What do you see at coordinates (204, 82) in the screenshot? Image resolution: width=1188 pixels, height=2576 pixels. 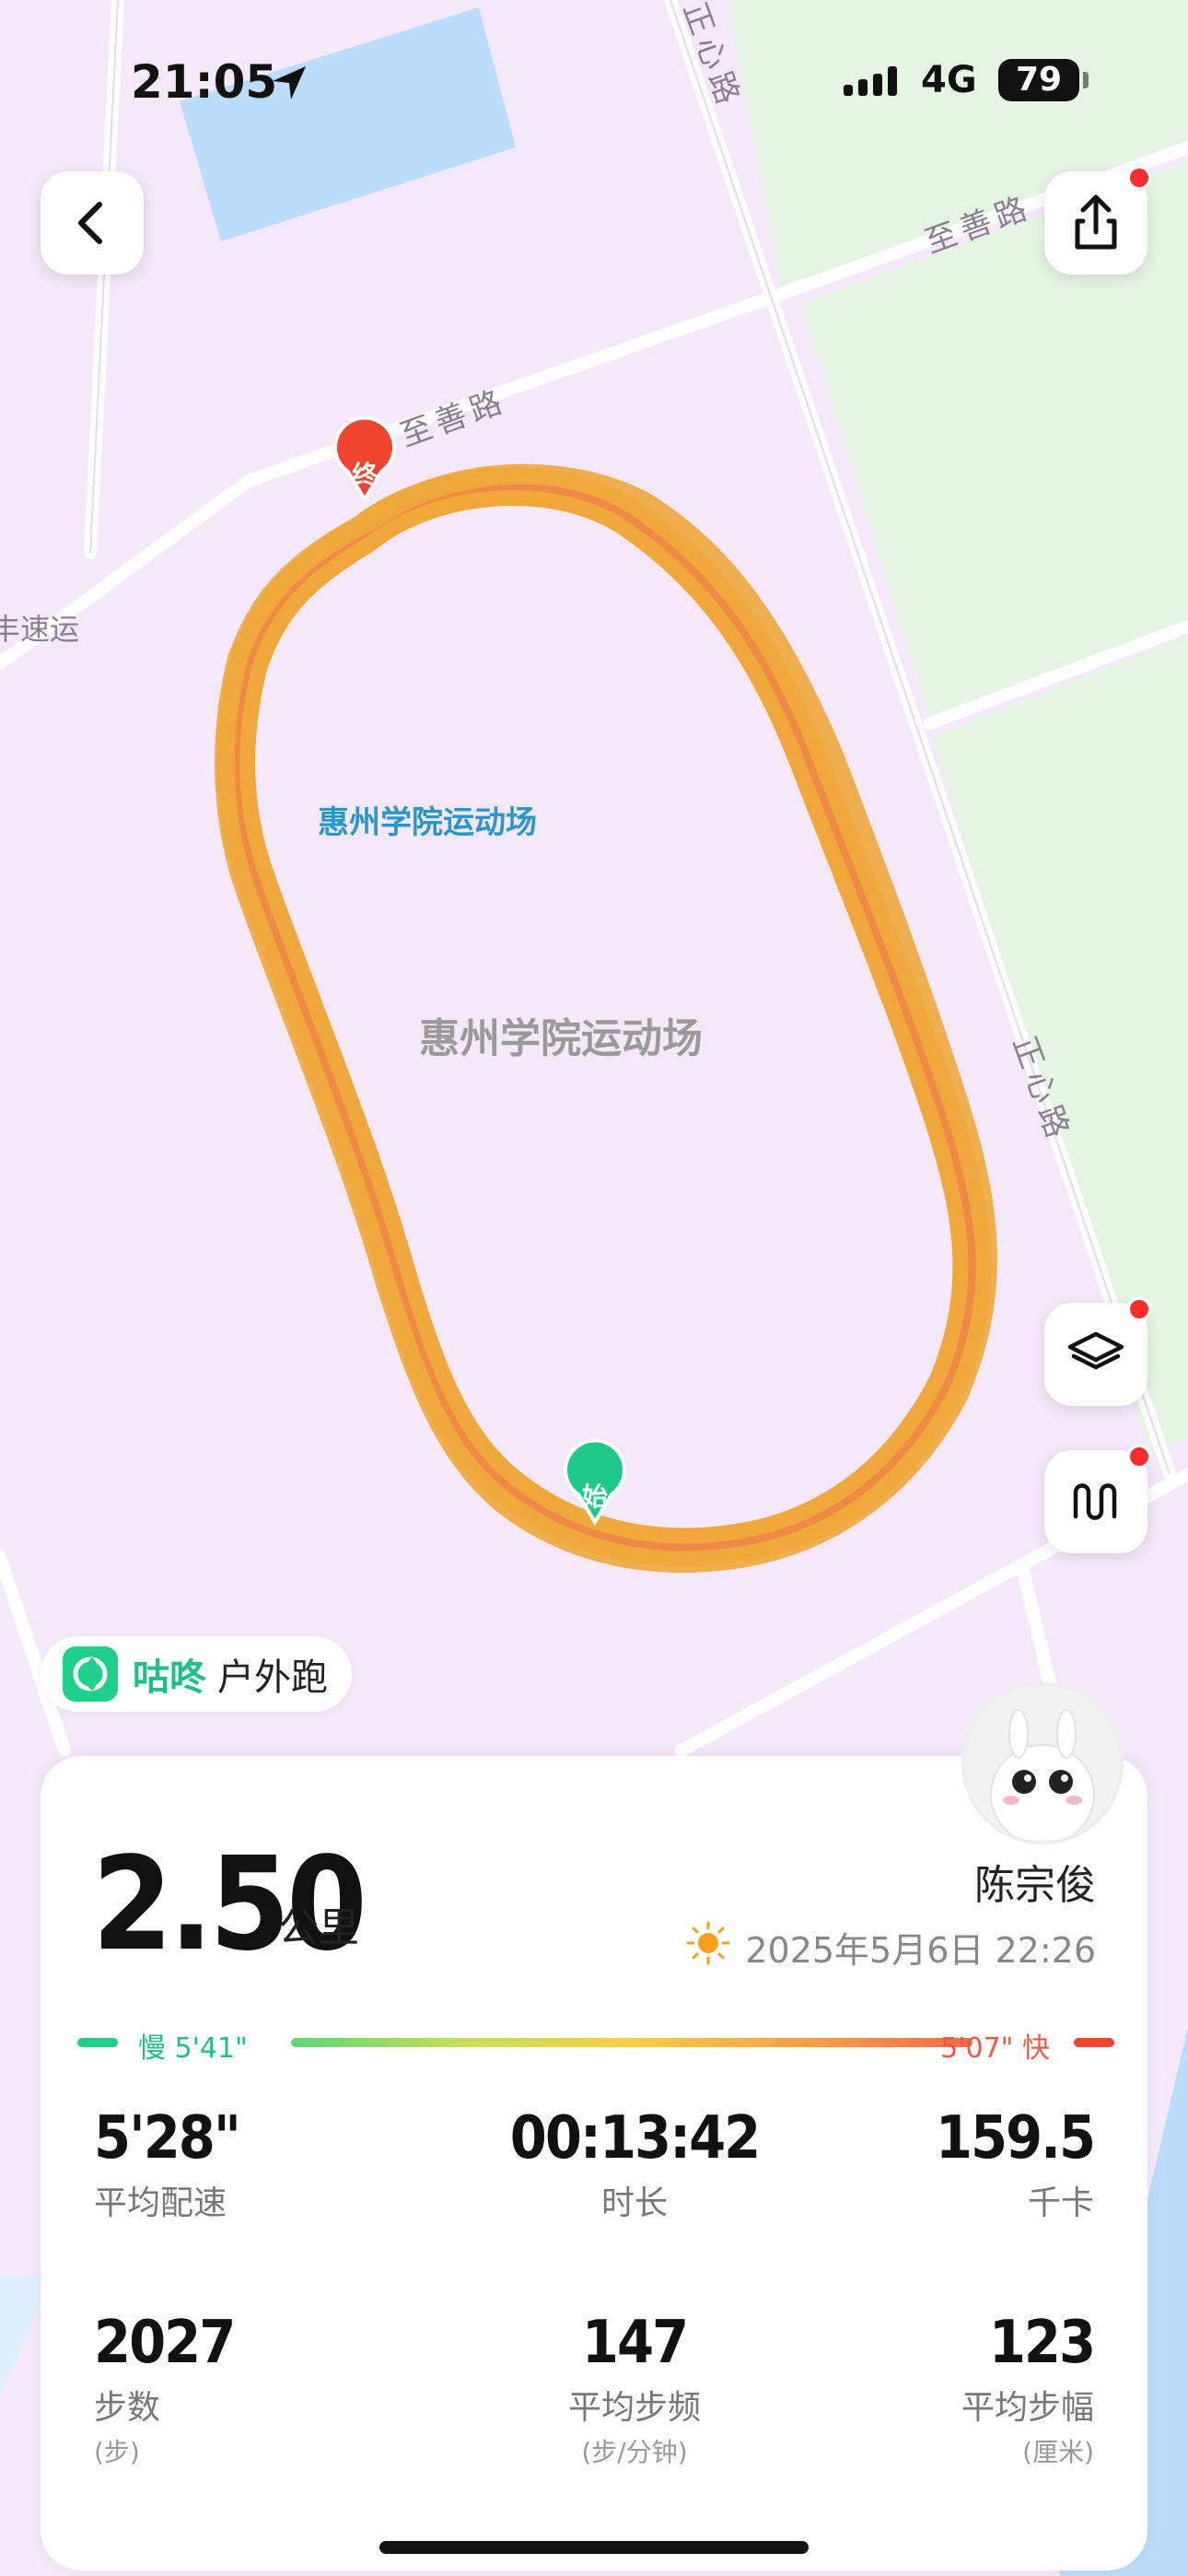 I see `status-time: 21:05` at bounding box center [204, 82].